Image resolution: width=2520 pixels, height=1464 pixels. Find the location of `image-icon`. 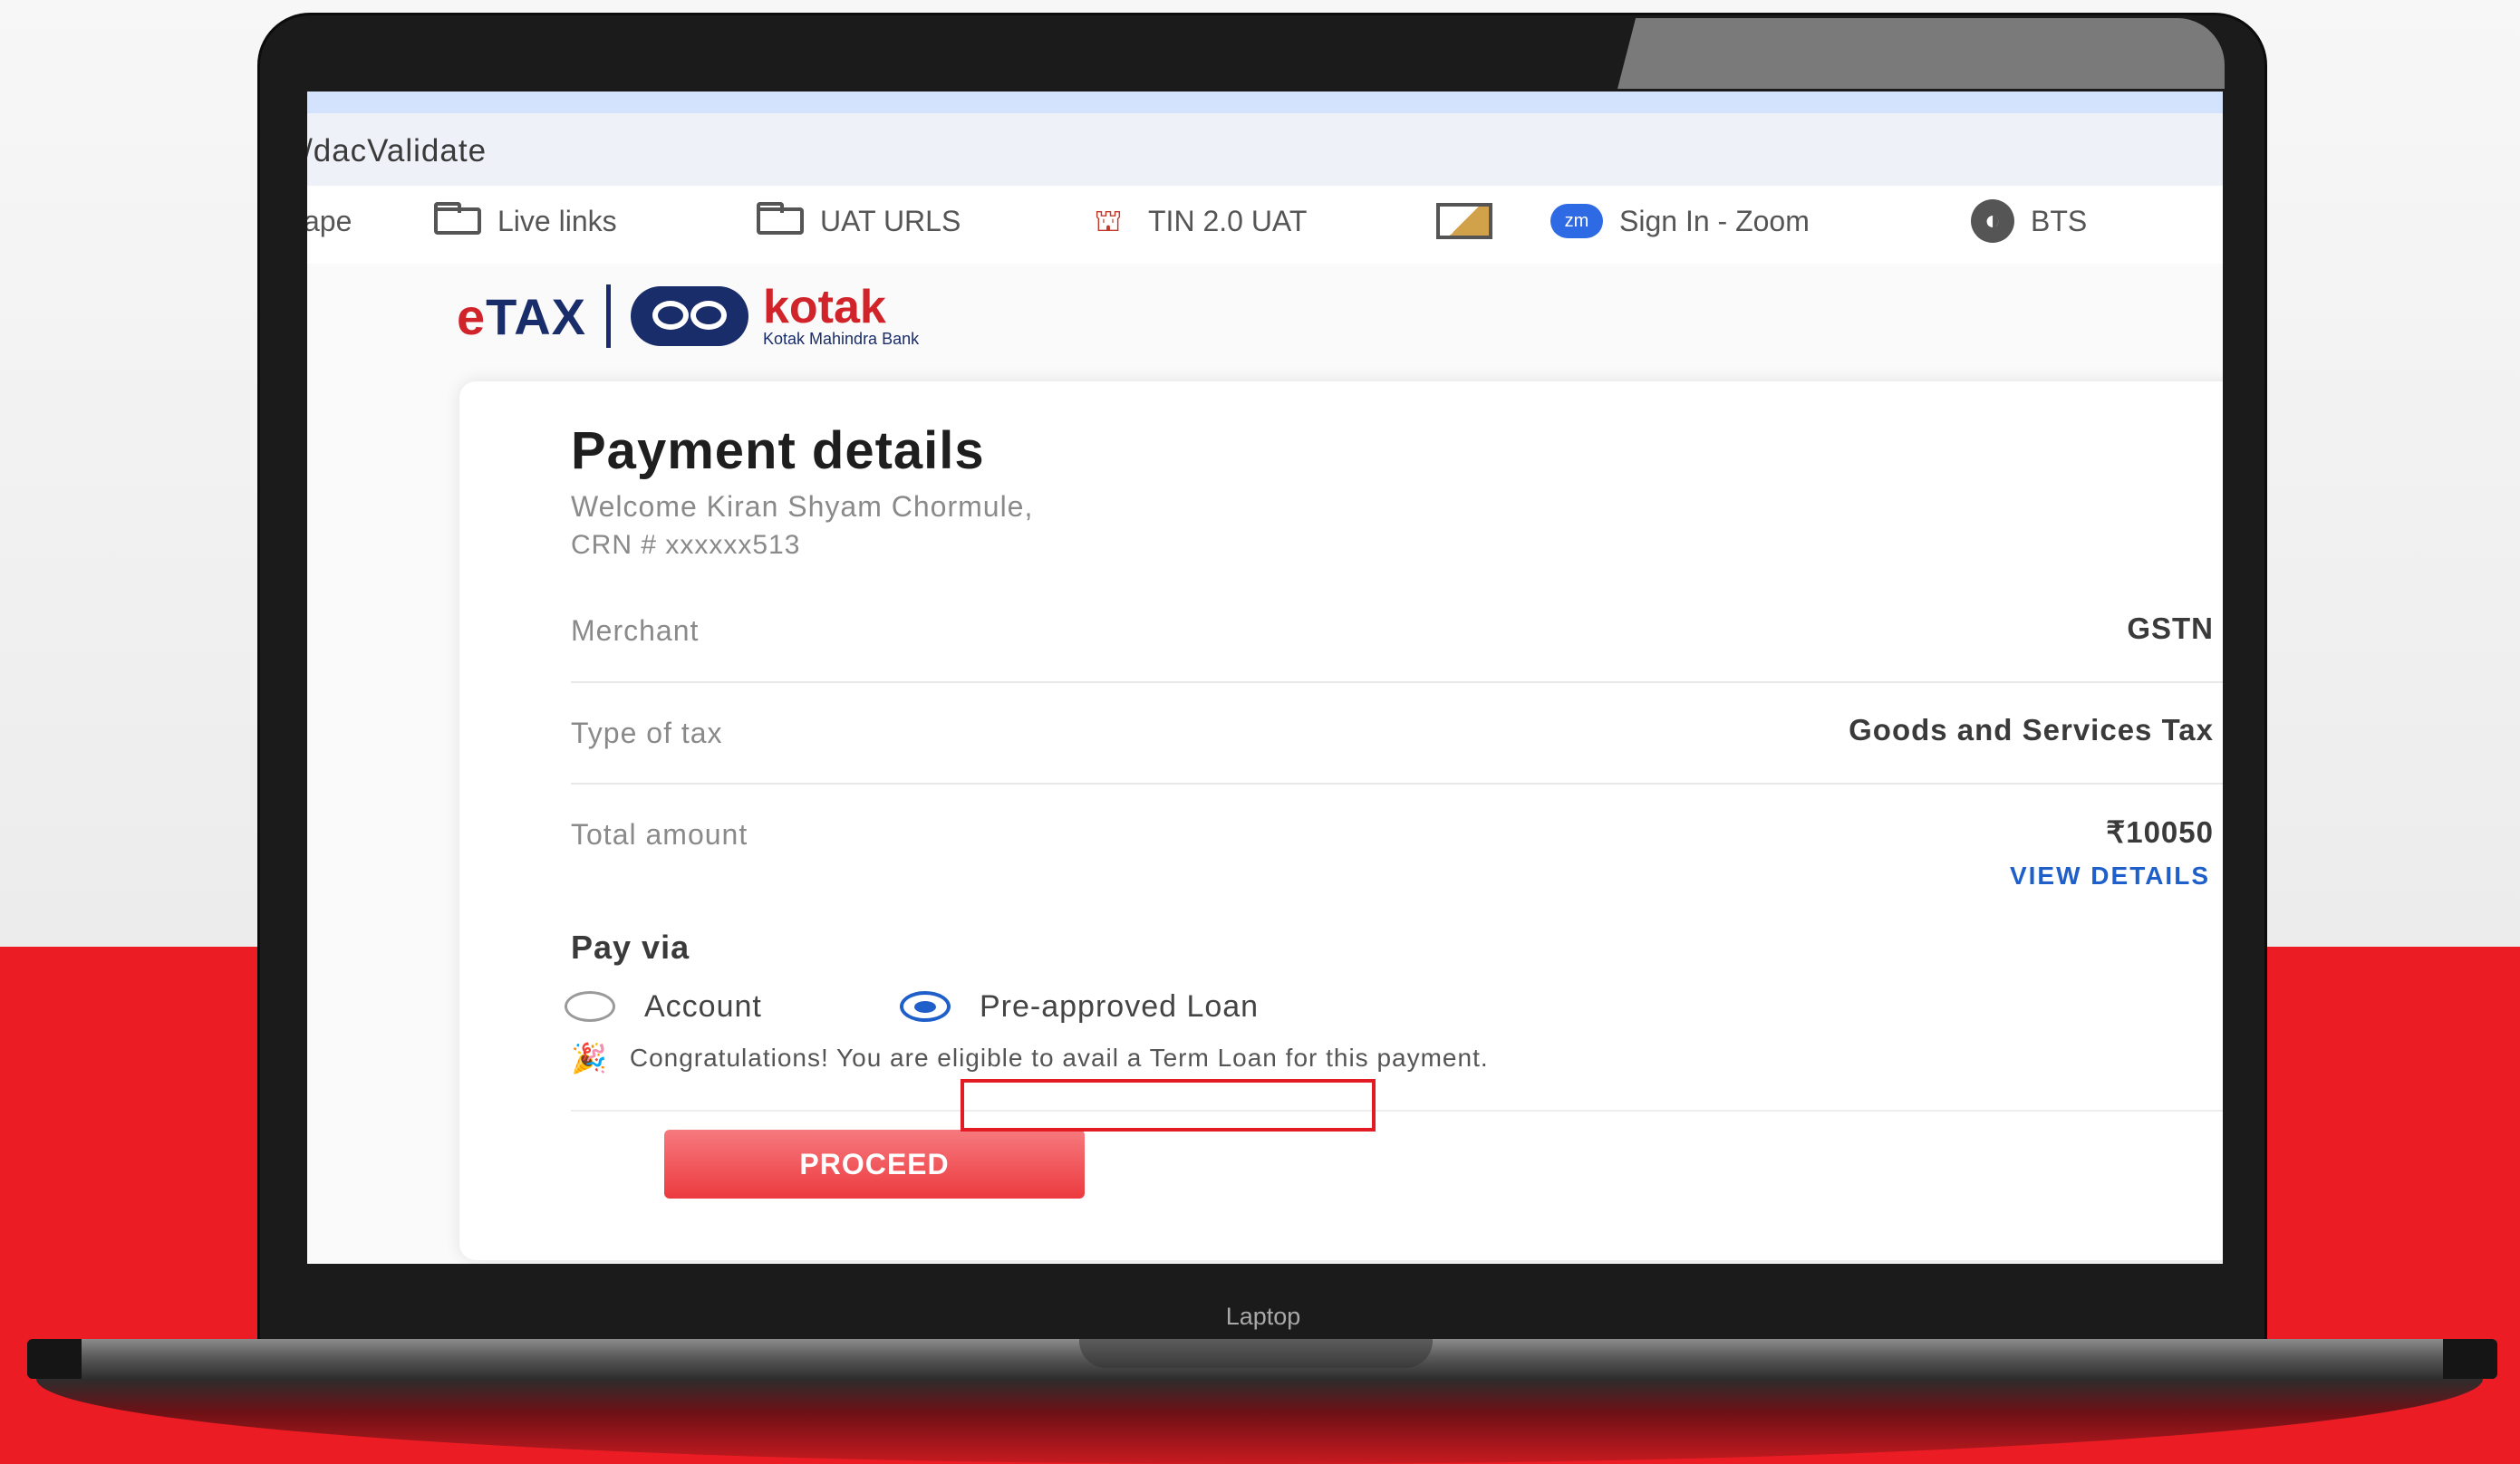

image-icon is located at coordinates (1464, 221).